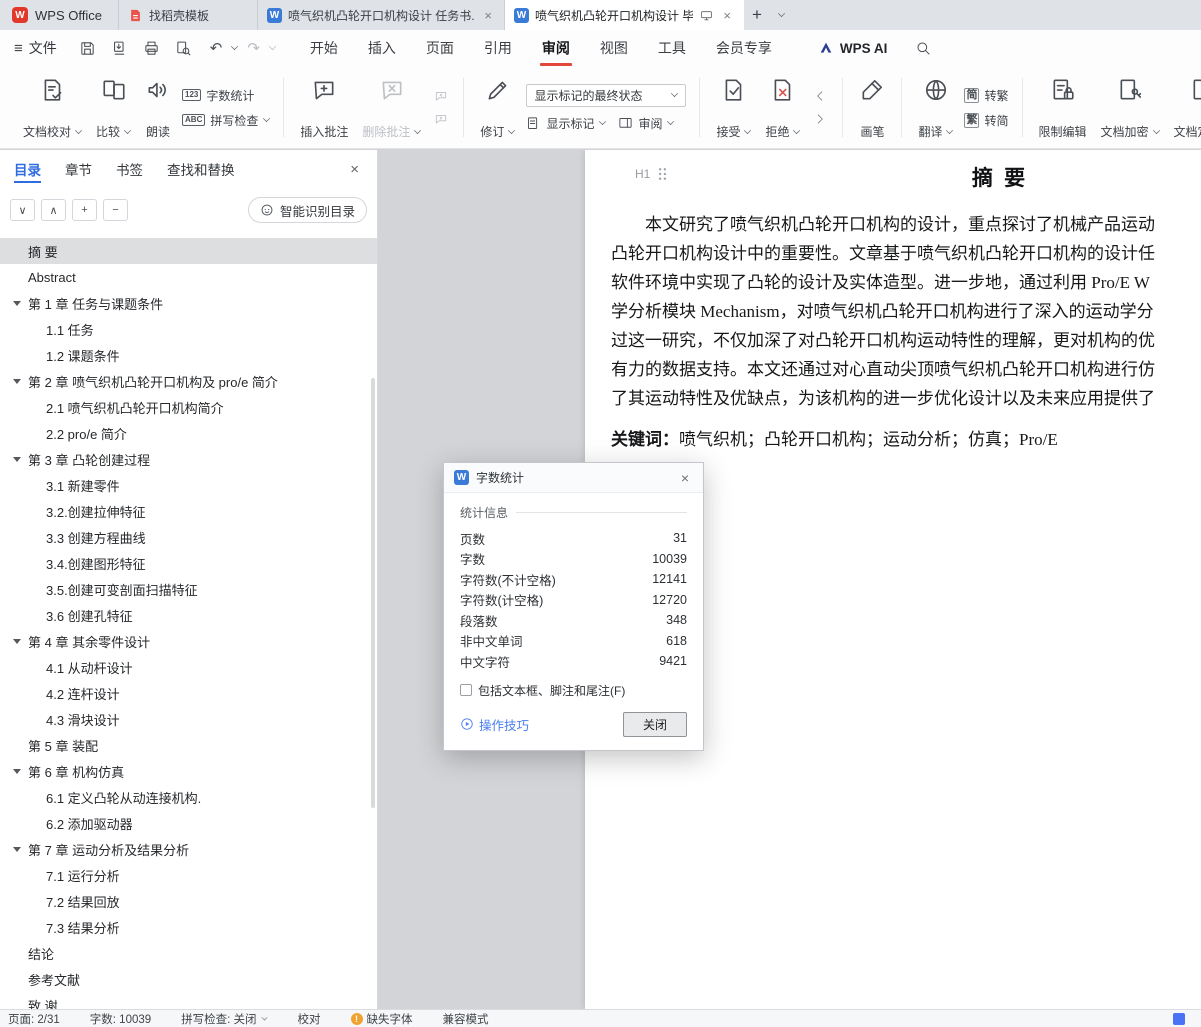 The height and width of the screenshot is (1027, 1201). Describe the element at coordinates (441, 96) in the screenshot. I see `previous-comment-icon` at that location.